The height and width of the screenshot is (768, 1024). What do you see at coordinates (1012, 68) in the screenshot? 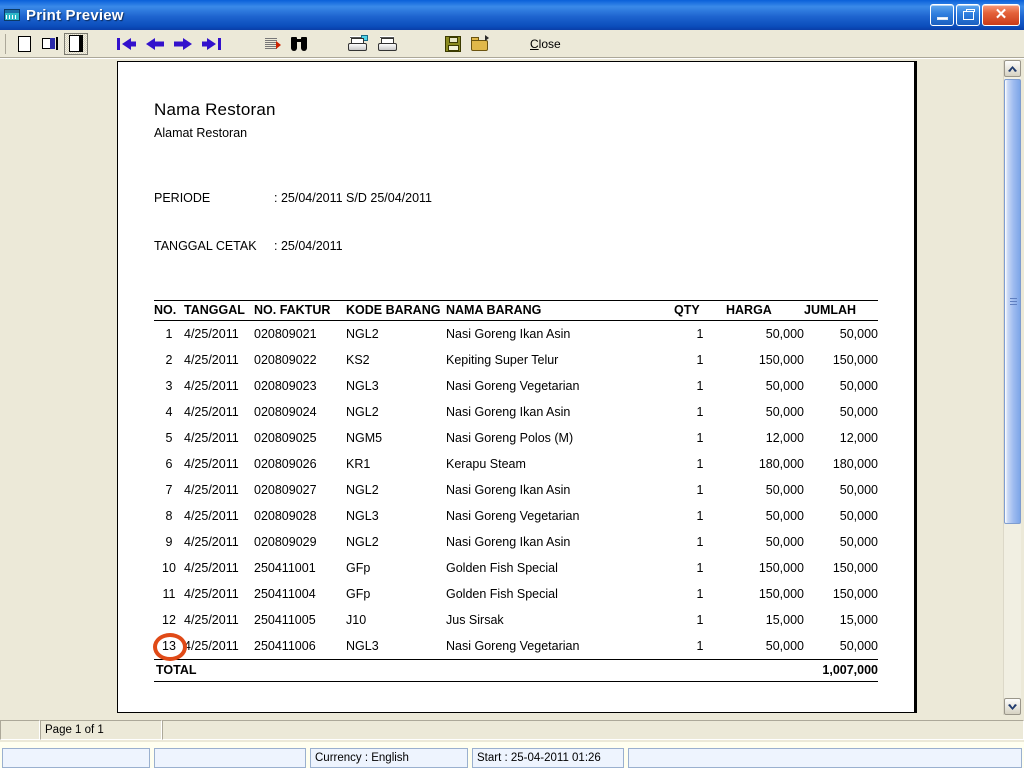
I see `scroll-up-button` at bounding box center [1012, 68].